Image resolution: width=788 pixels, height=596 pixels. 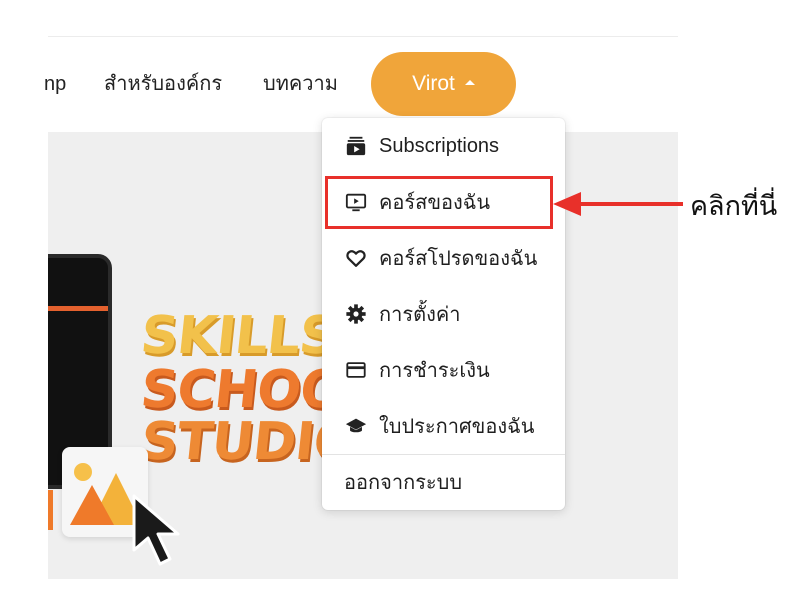 I want to click on arrow-left-icon, so click(x=618, y=204).